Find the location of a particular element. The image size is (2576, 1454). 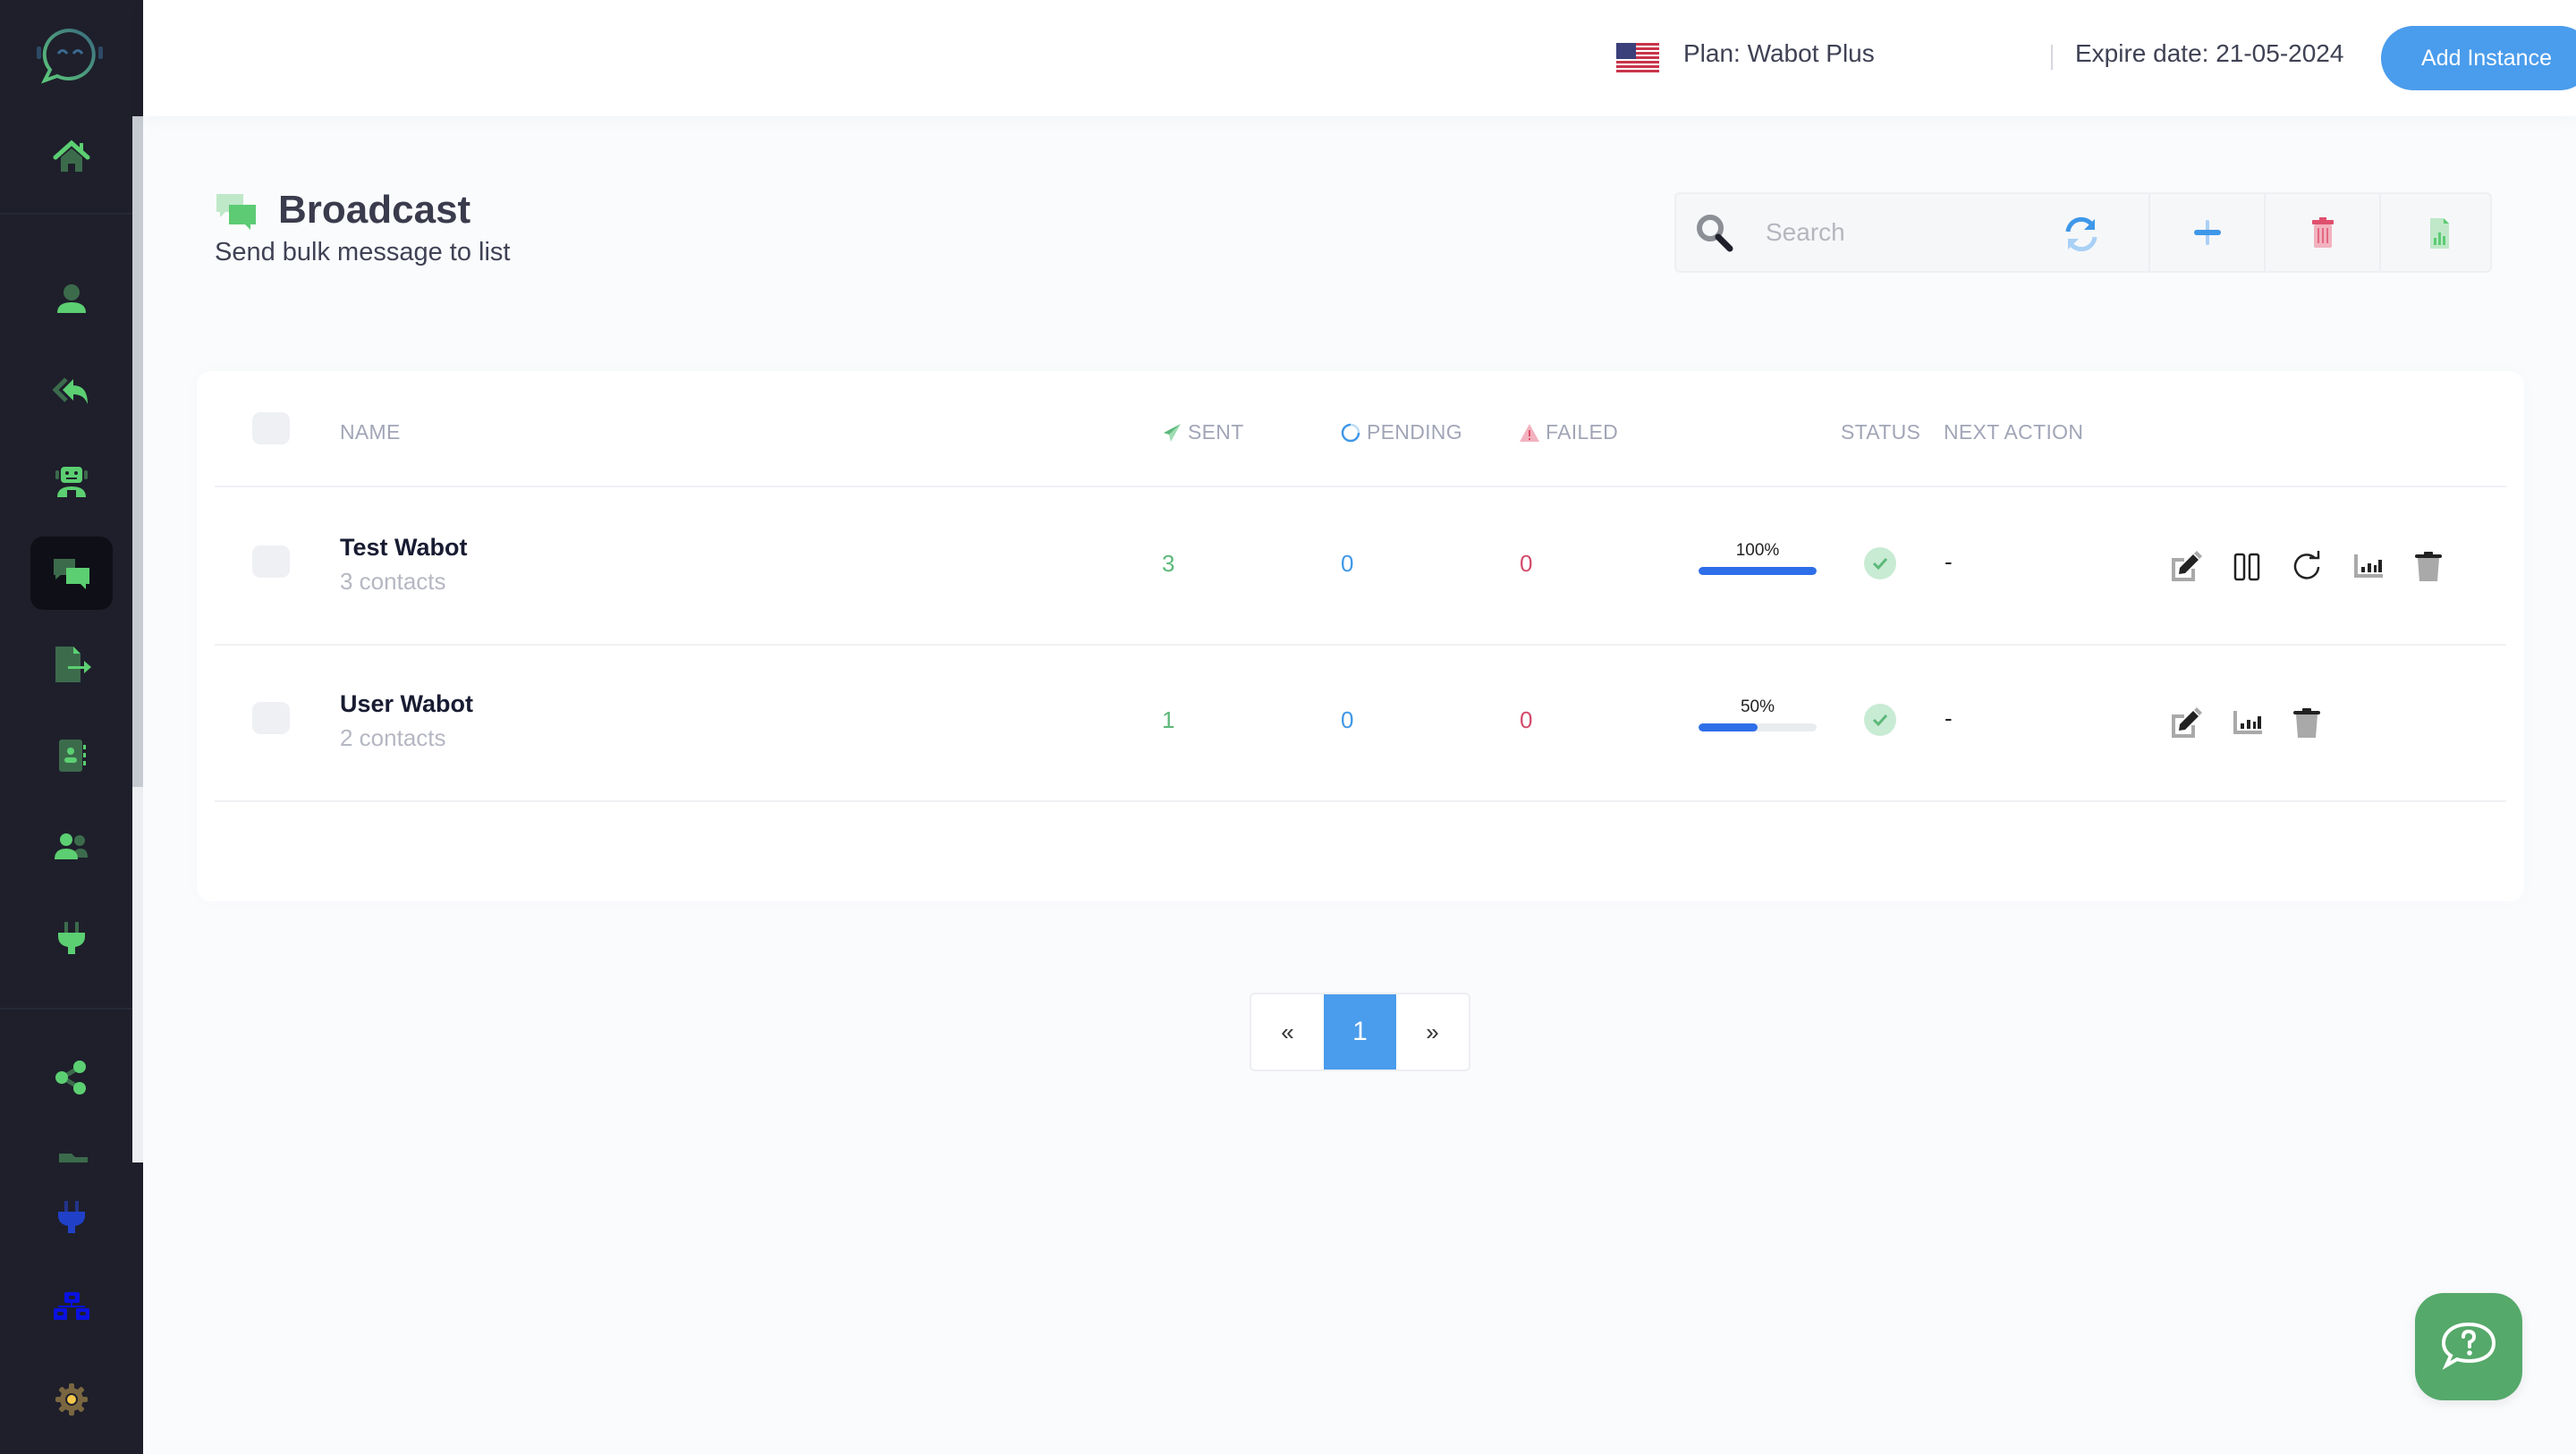

home-icon is located at coordinates (71, 155).